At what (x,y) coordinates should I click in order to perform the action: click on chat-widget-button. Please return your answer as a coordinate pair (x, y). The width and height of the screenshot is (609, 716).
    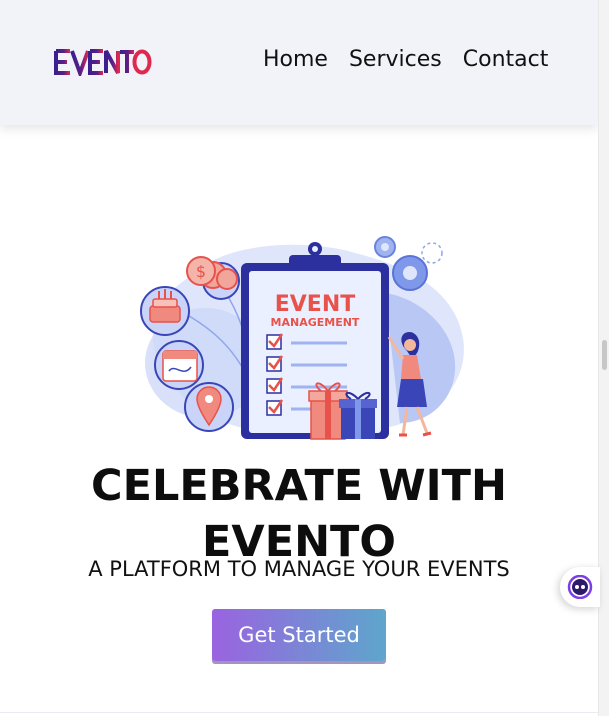
    Looking at the image, I should click on (580, 587).